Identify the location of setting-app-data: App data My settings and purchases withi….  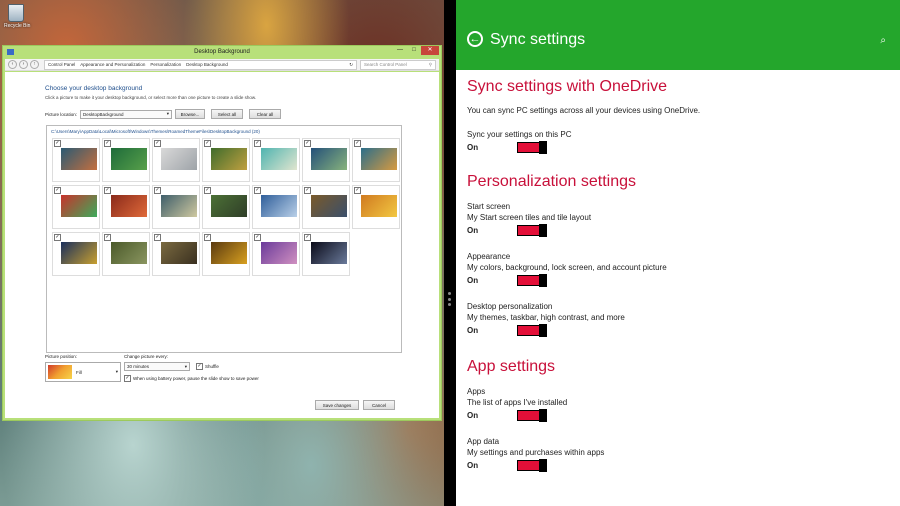
(677, 454).